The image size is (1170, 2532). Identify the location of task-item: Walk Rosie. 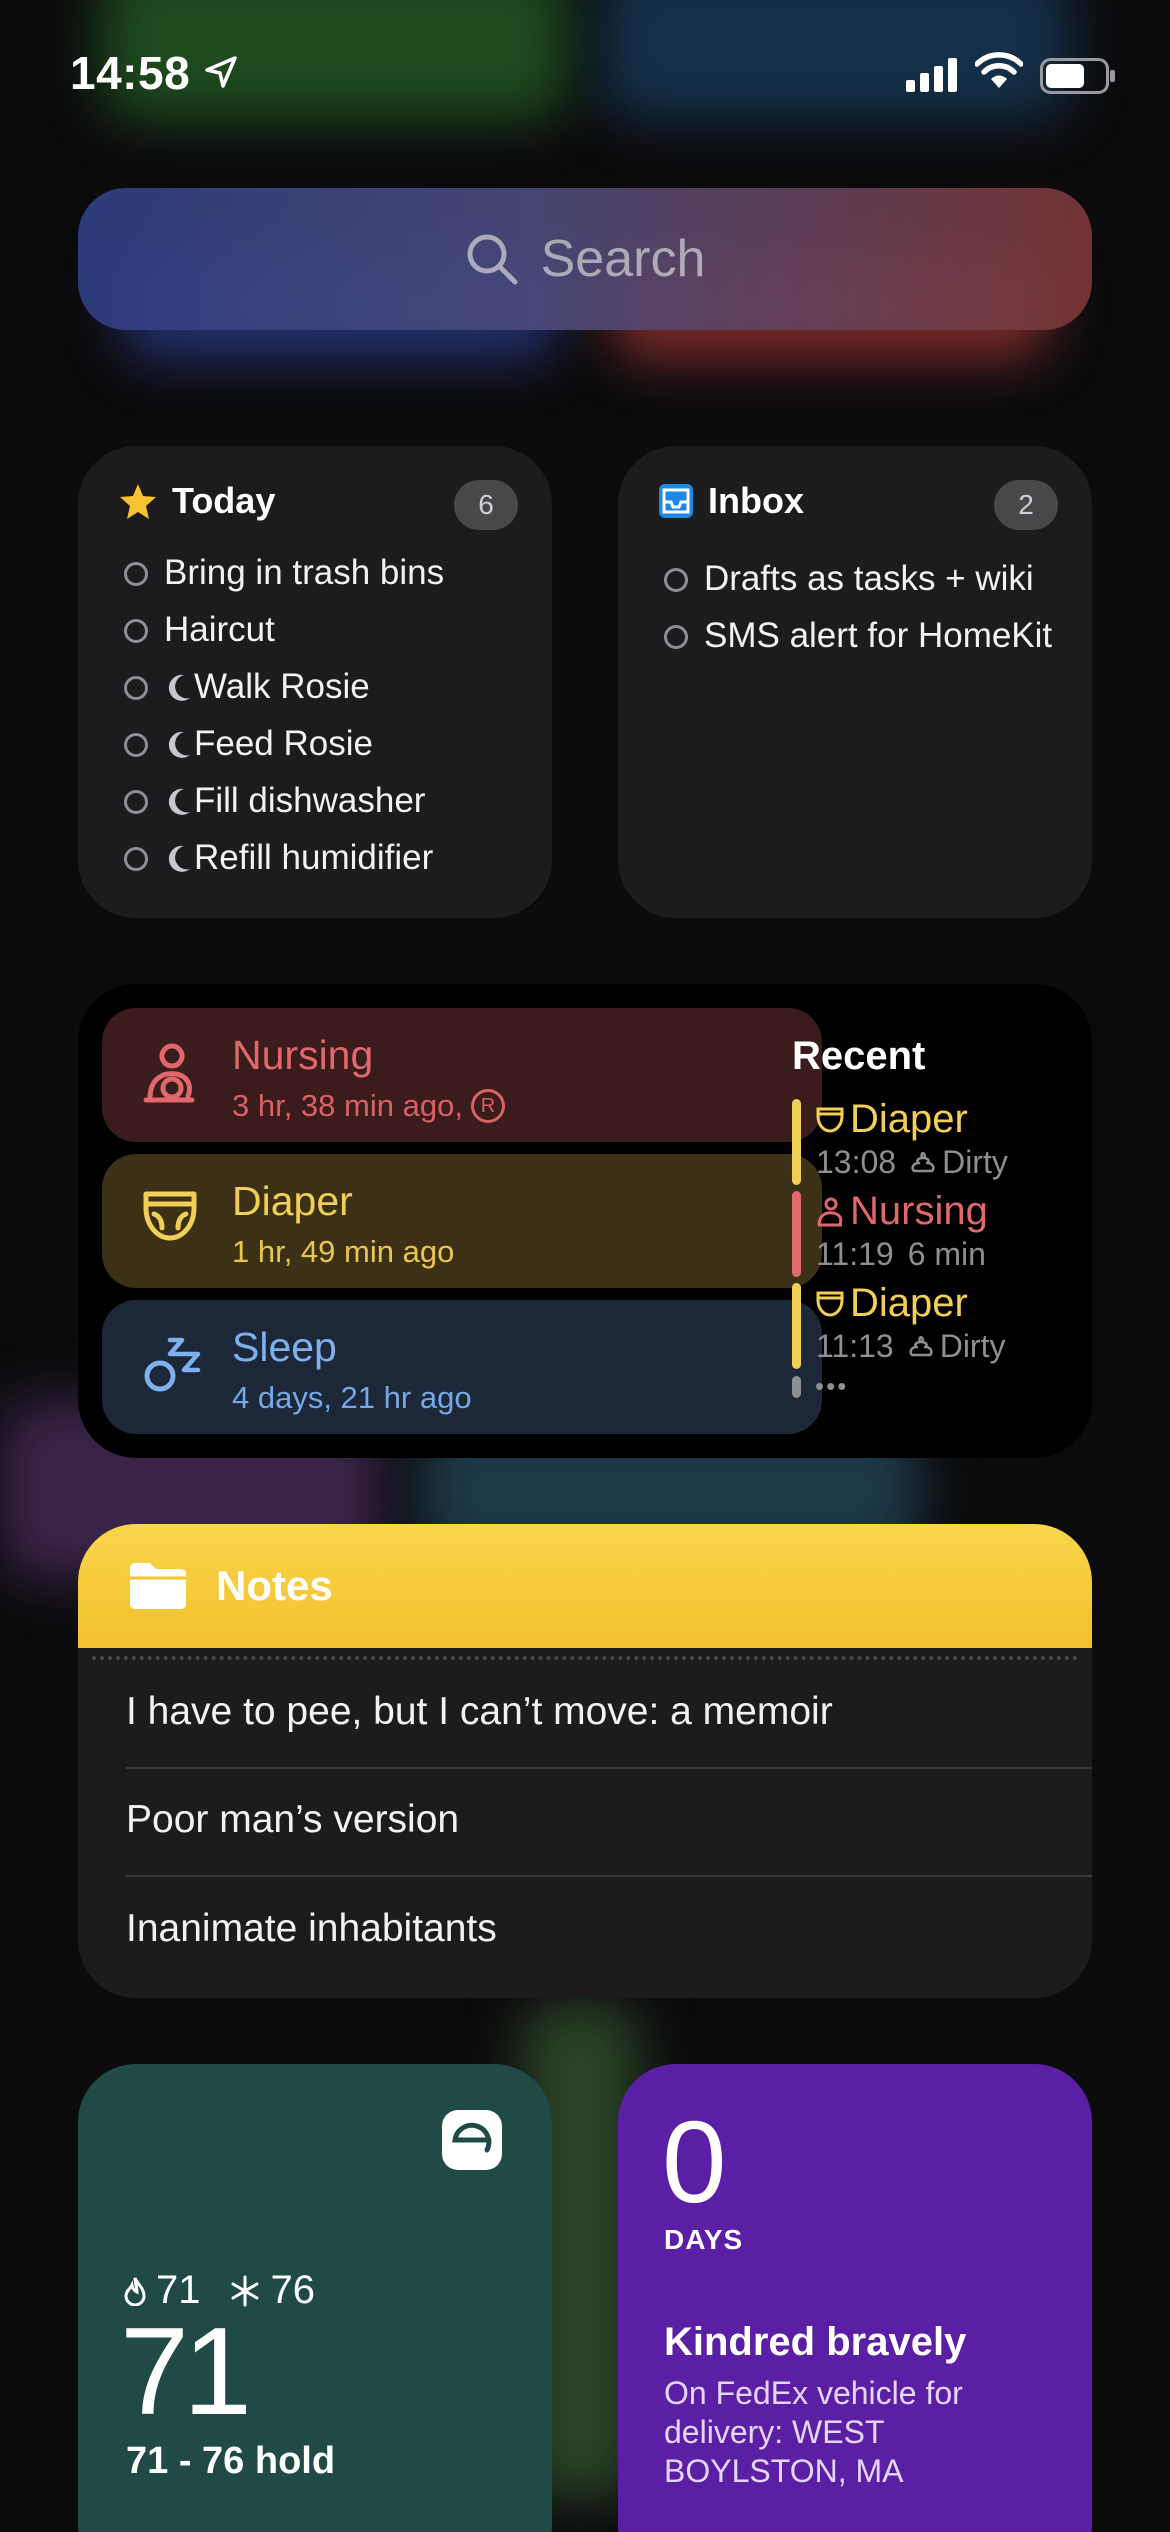
(328, 686).